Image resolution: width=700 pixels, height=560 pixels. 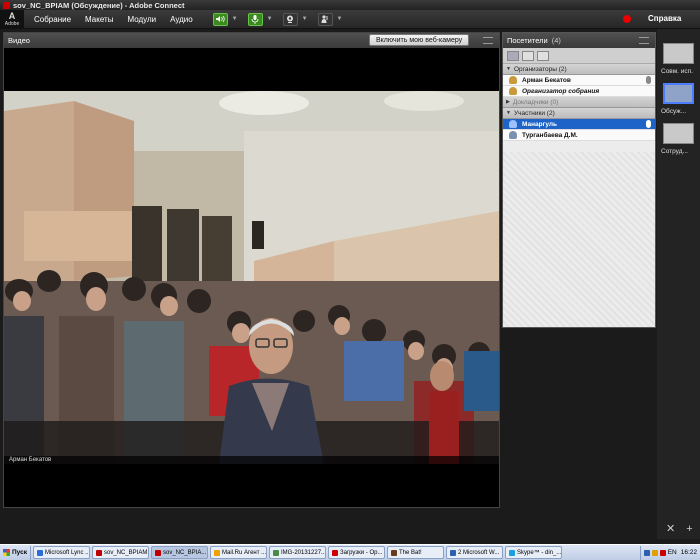 What do you see at coordinates (508, 102) in the screenshot?
I see `collapse-triangle-icon: ▶` at bounding box center [508, 102].